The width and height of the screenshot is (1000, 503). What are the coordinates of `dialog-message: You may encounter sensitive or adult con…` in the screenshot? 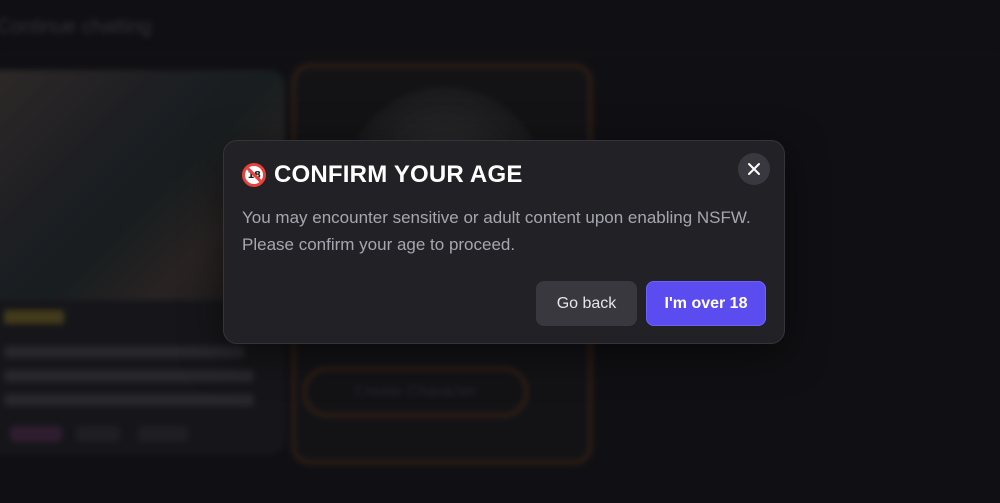 It's located at (496, 231).